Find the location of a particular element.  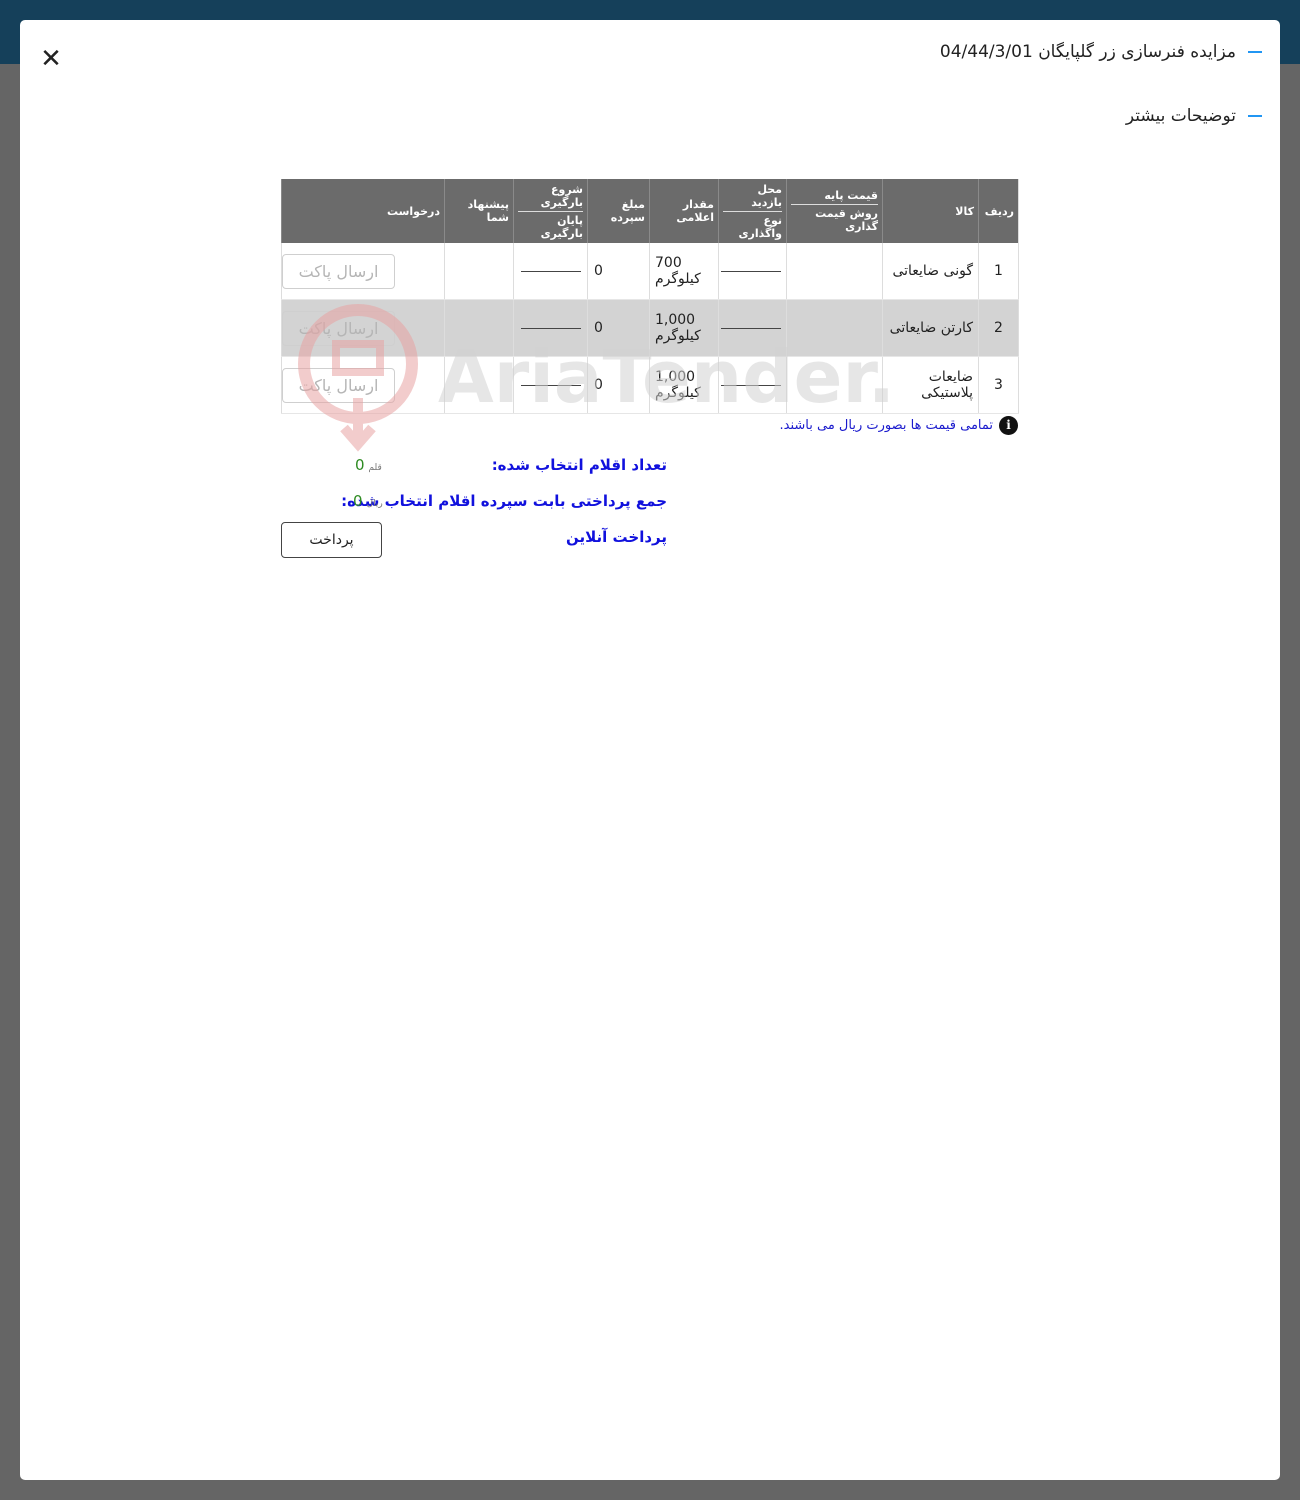

modal-title-text: مزایده فنرسازی زر گلپایگان 04/44/3/01 is located at coordinates (1087, 52).